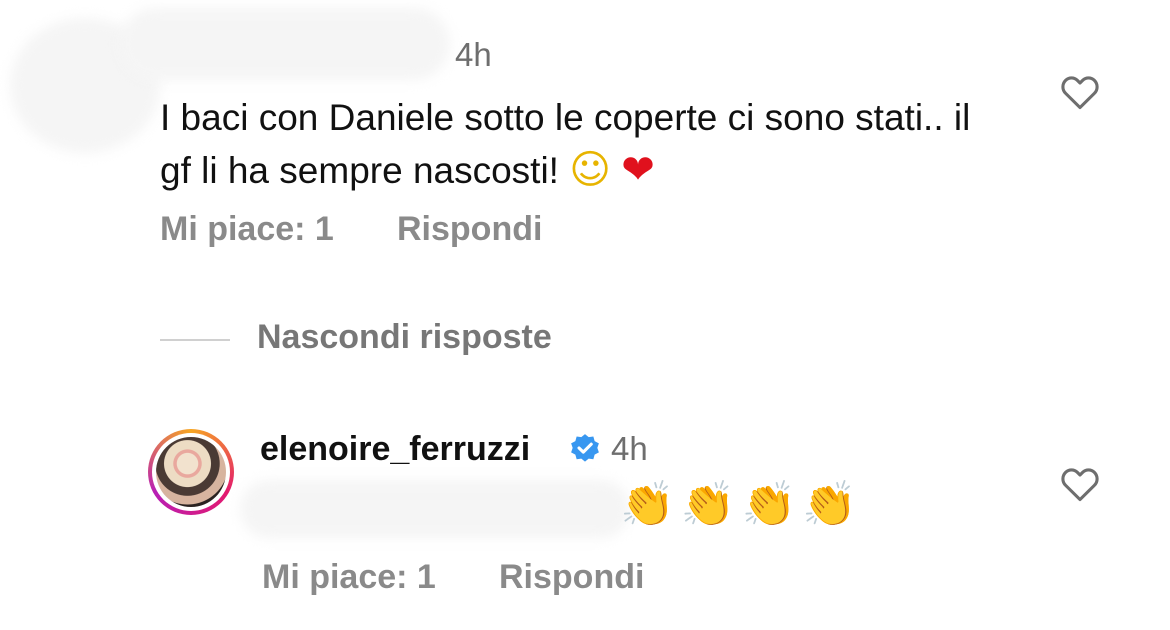  I want to click on comment-timestamp: 4h, so click(473, 54).